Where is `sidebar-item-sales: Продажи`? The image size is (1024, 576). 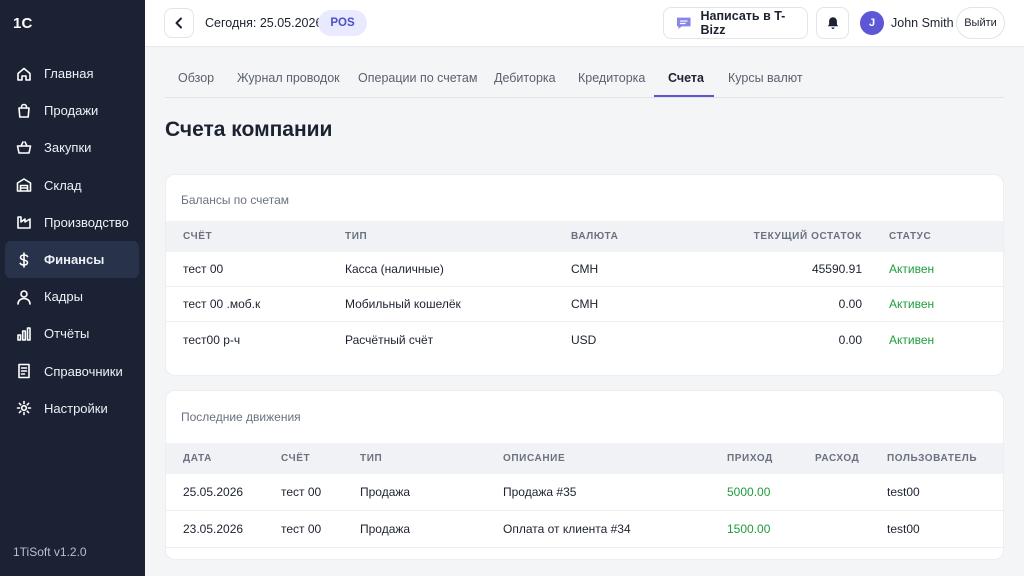
sidebar-item-sales: Продажи is located at coordinates (72, 110).